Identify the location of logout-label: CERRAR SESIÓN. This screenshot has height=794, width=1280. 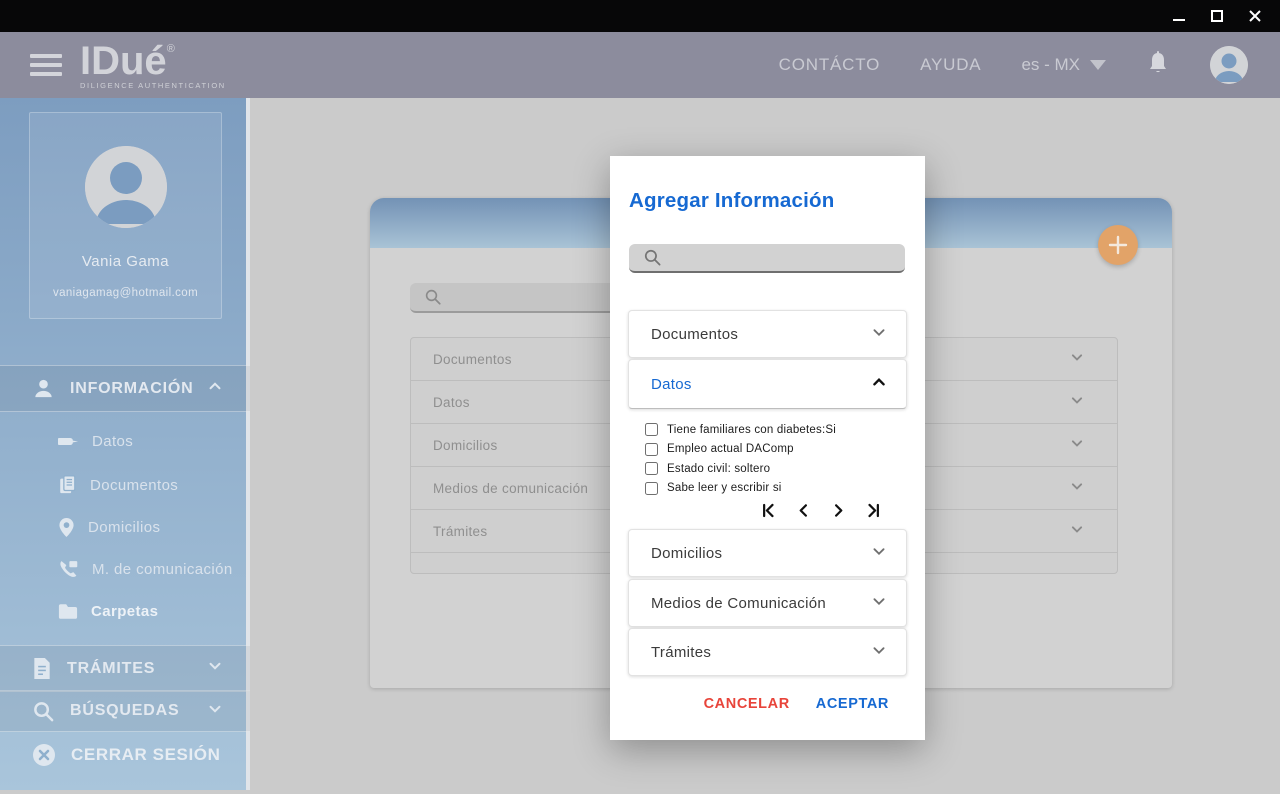
(146, 754).